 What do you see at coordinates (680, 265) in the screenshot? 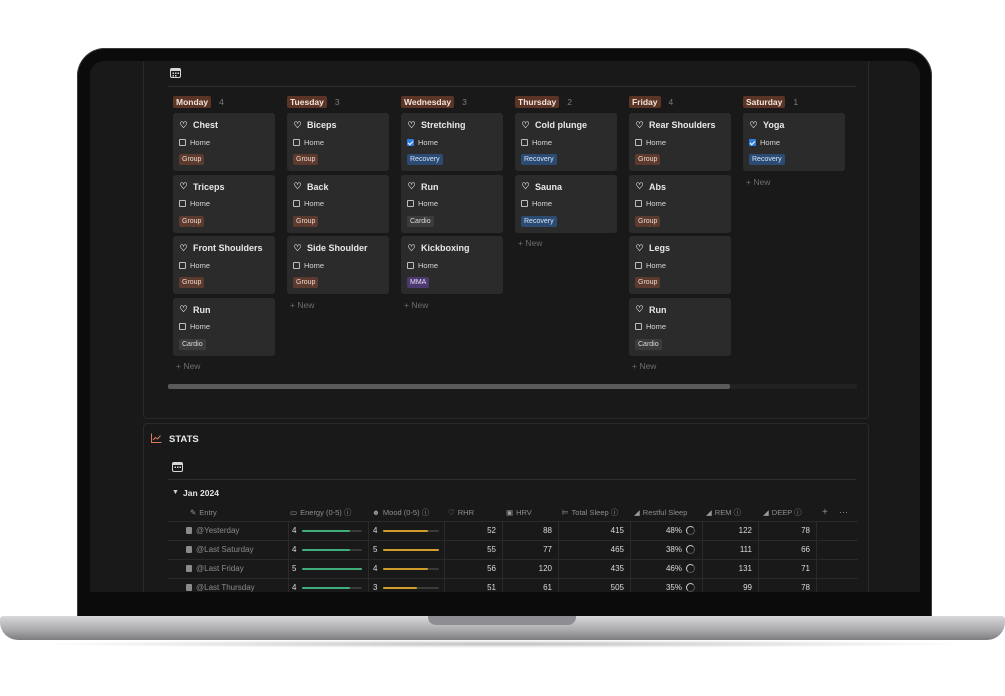
I see `board-card: ♡ Legs Home Group` at bounding box center [680, 265].